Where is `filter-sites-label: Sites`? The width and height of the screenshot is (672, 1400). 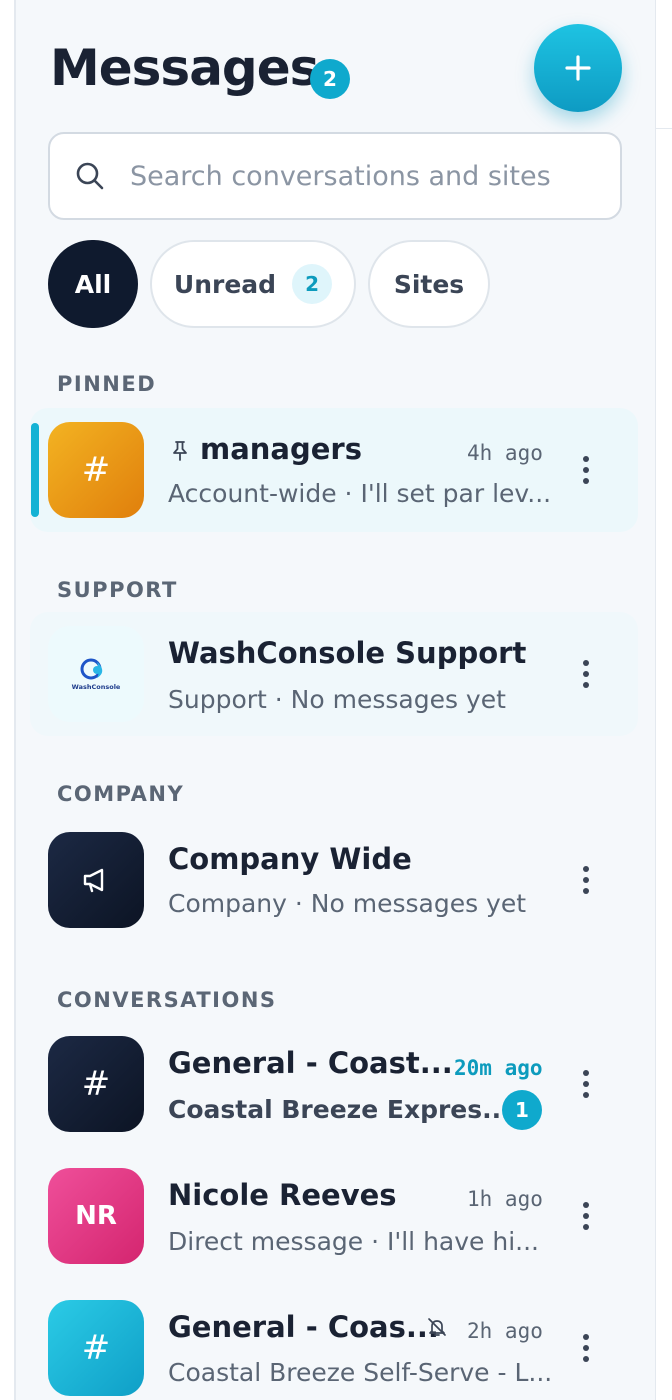 filter-sites-label: Sites is located at coordinates (429, 284).